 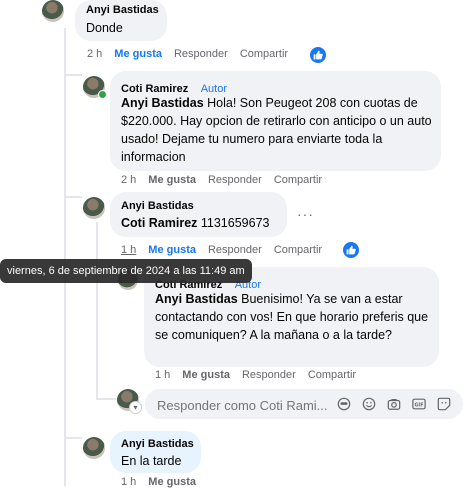 What do you see at coordinates (106, 399) in the screenshot?
I see `nested-thread-branch` at bounding box center [106, 399].